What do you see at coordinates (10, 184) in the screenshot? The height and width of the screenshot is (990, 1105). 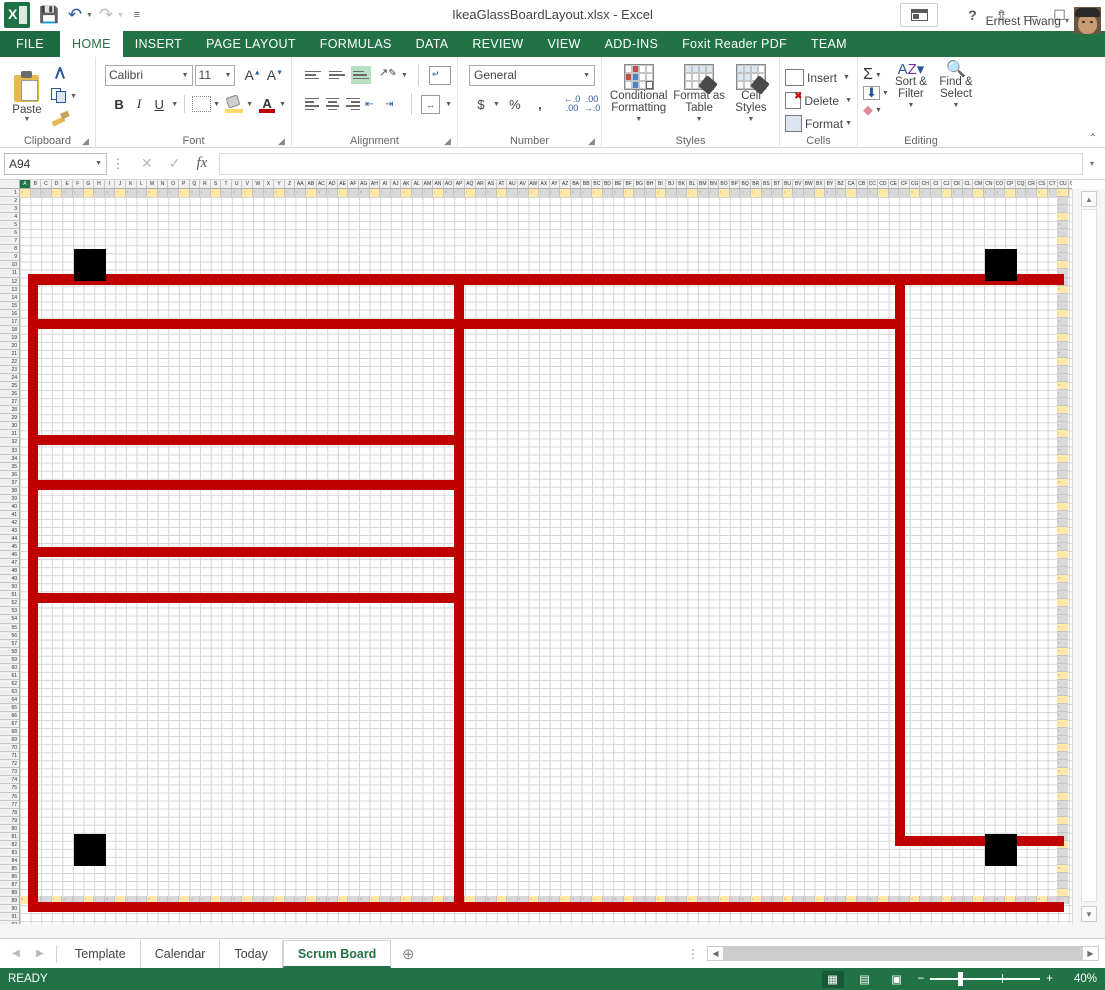 I see `select-all-corner` at bounding box center [10, 184].